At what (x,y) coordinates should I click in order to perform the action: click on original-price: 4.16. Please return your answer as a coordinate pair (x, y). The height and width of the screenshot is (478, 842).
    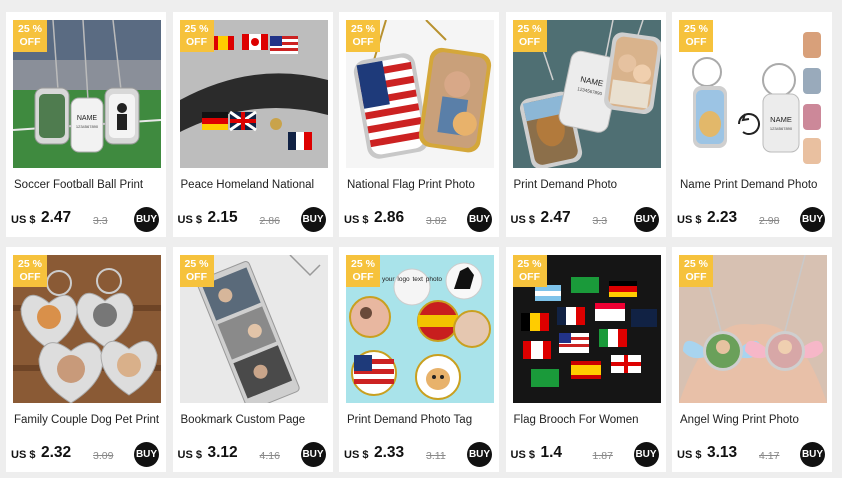
    Looking at the image, I should click on (269, 456).